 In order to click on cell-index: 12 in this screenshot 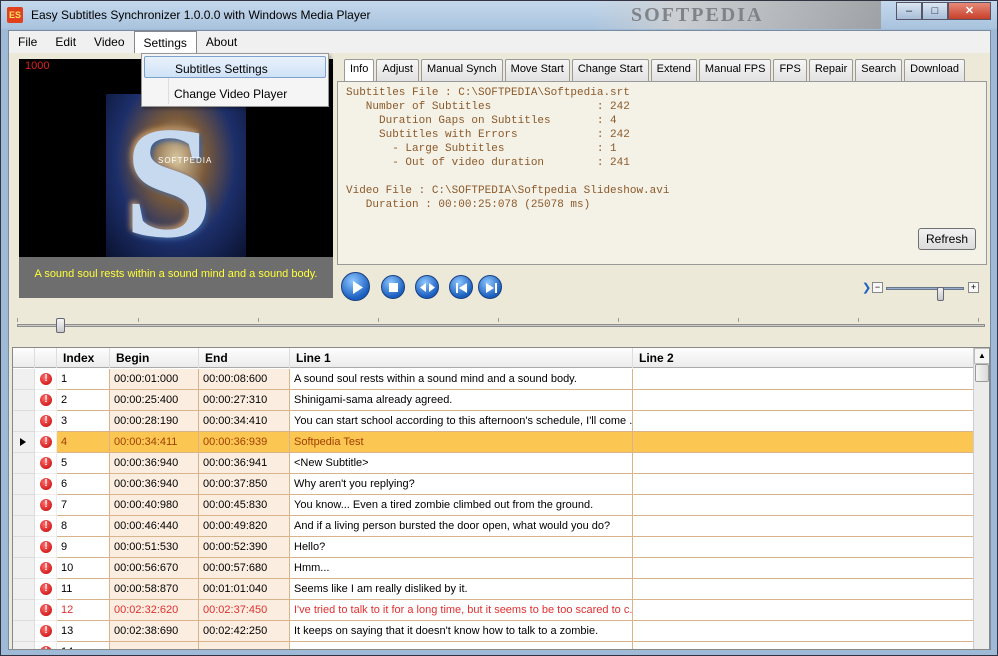, I will do `click(83, 610)`.